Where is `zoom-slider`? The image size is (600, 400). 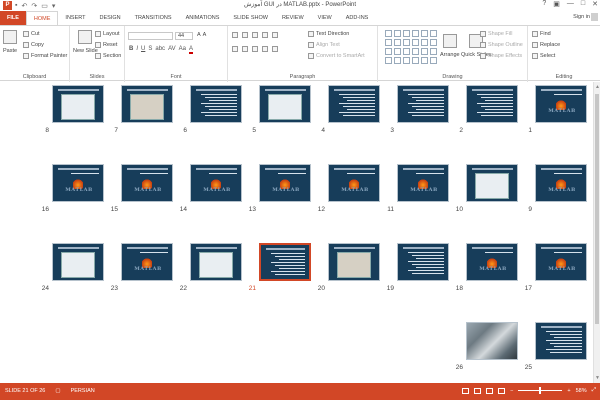 zoom-slider is located at coordinates (540, 390).